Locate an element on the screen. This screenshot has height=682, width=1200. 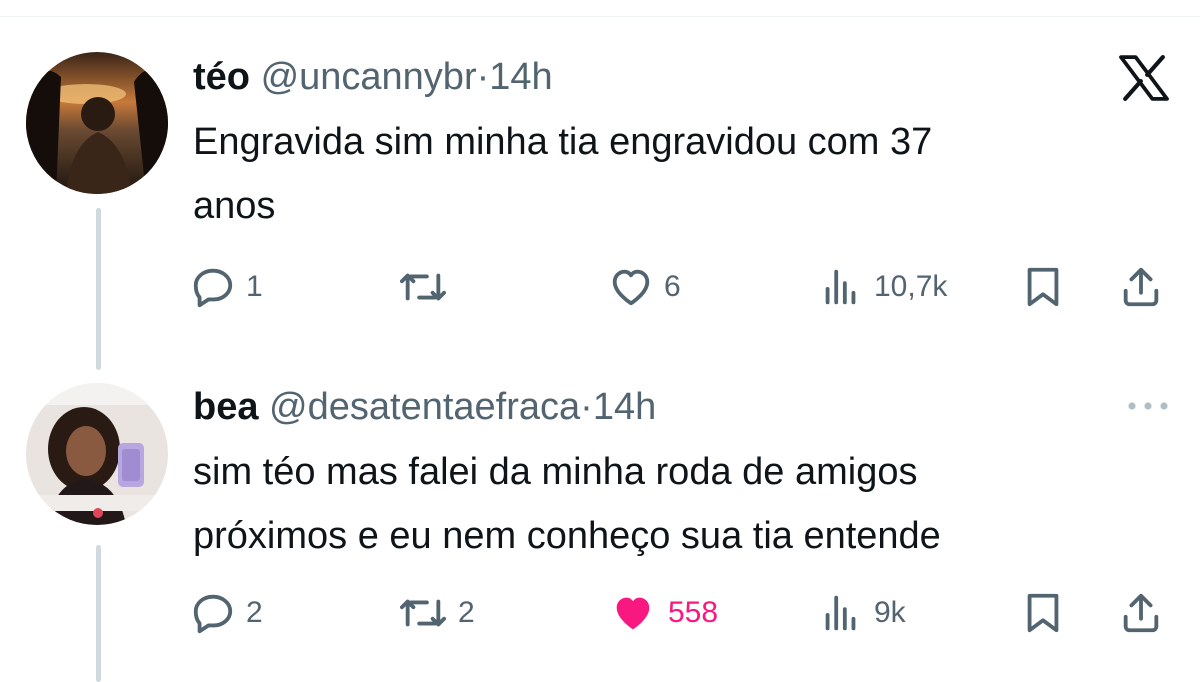
action-bar: 2 2 558 9k is located at coordinates (685, 613).